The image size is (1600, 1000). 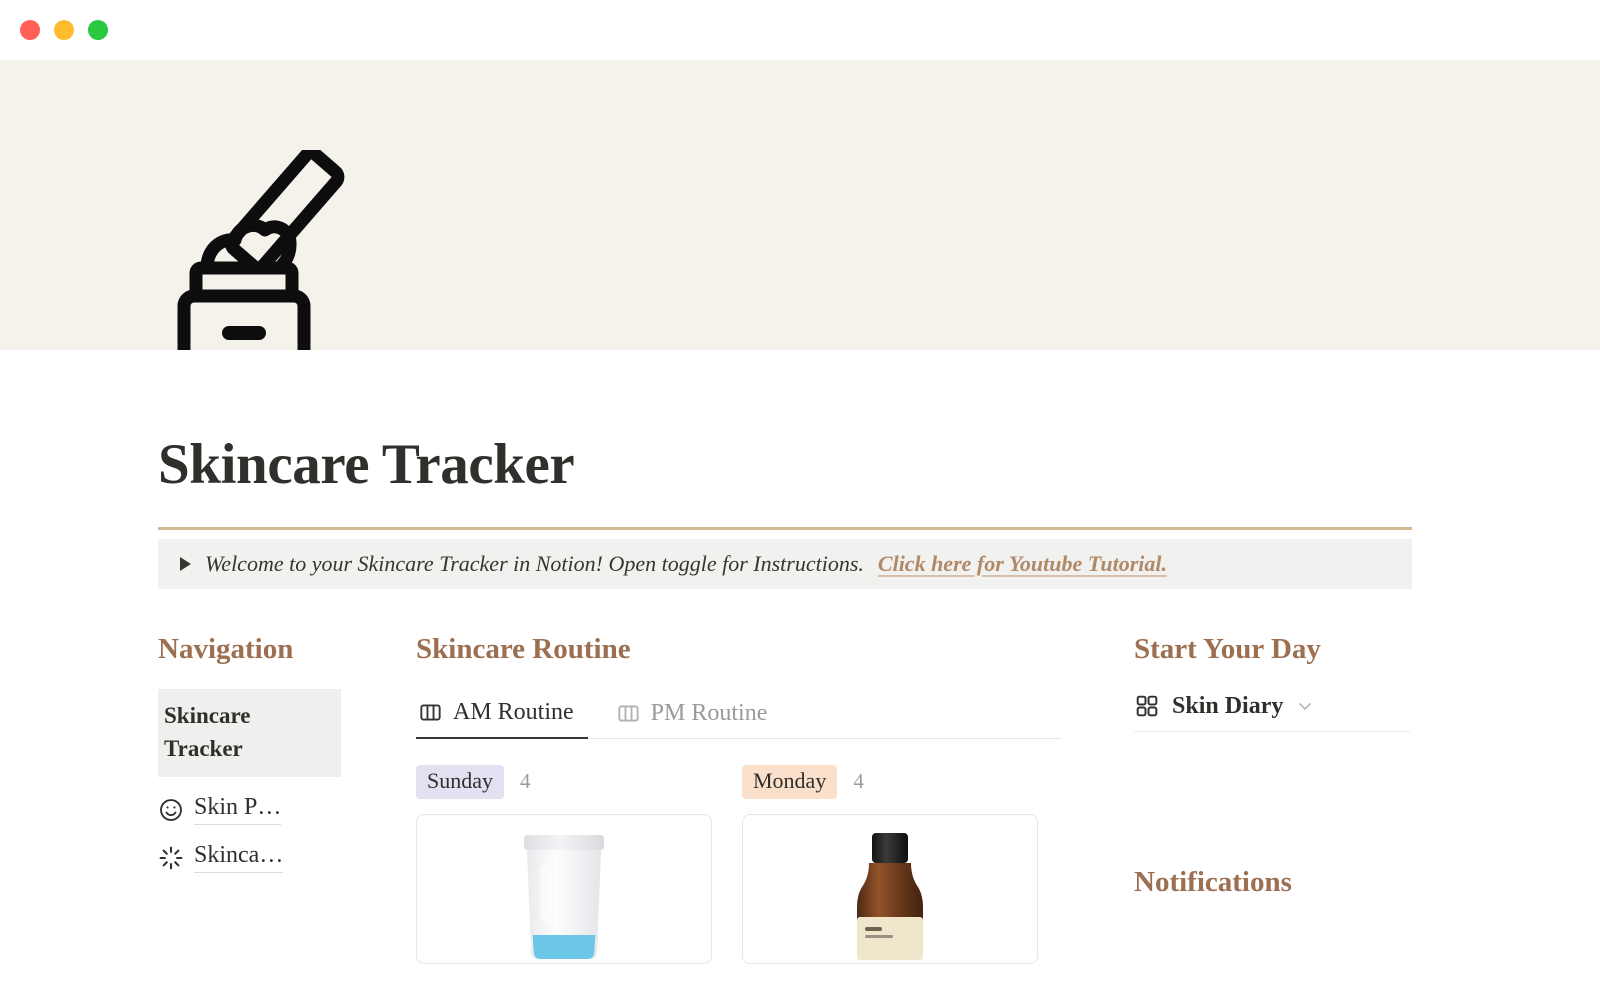 I want to click on cream-jar-icon, so click(x=258, y=250).